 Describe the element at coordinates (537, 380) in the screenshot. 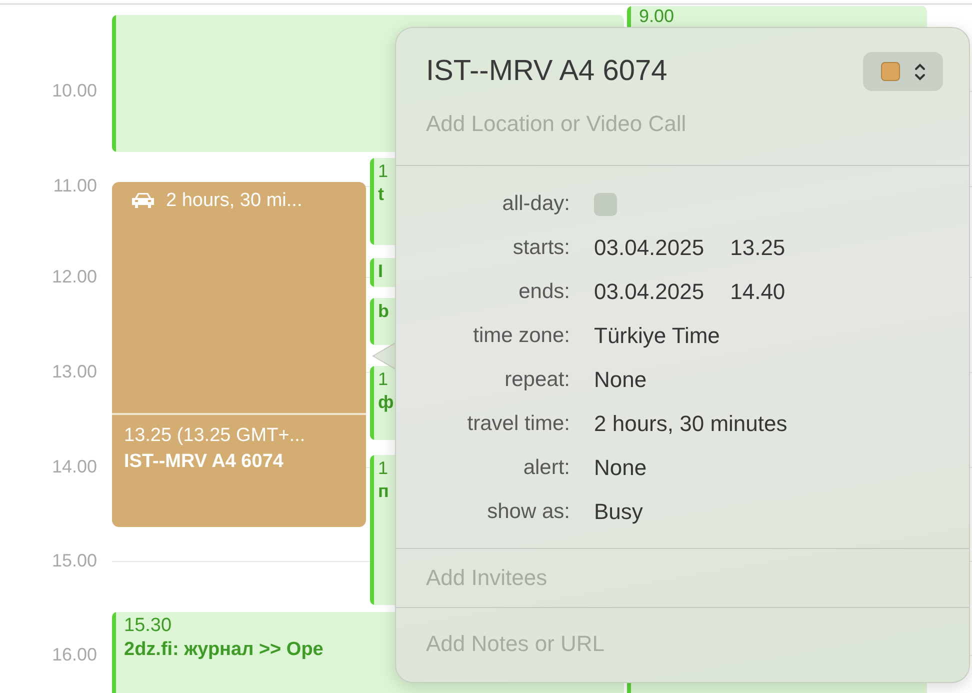

I see `field-label: repeat:` at that location.